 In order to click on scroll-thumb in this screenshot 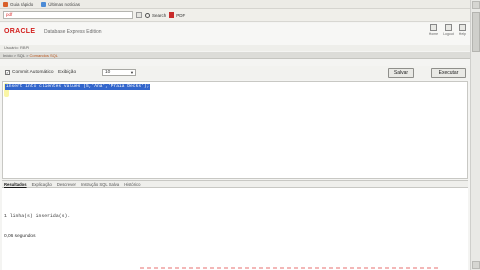, I will do `click(476, 32)`.